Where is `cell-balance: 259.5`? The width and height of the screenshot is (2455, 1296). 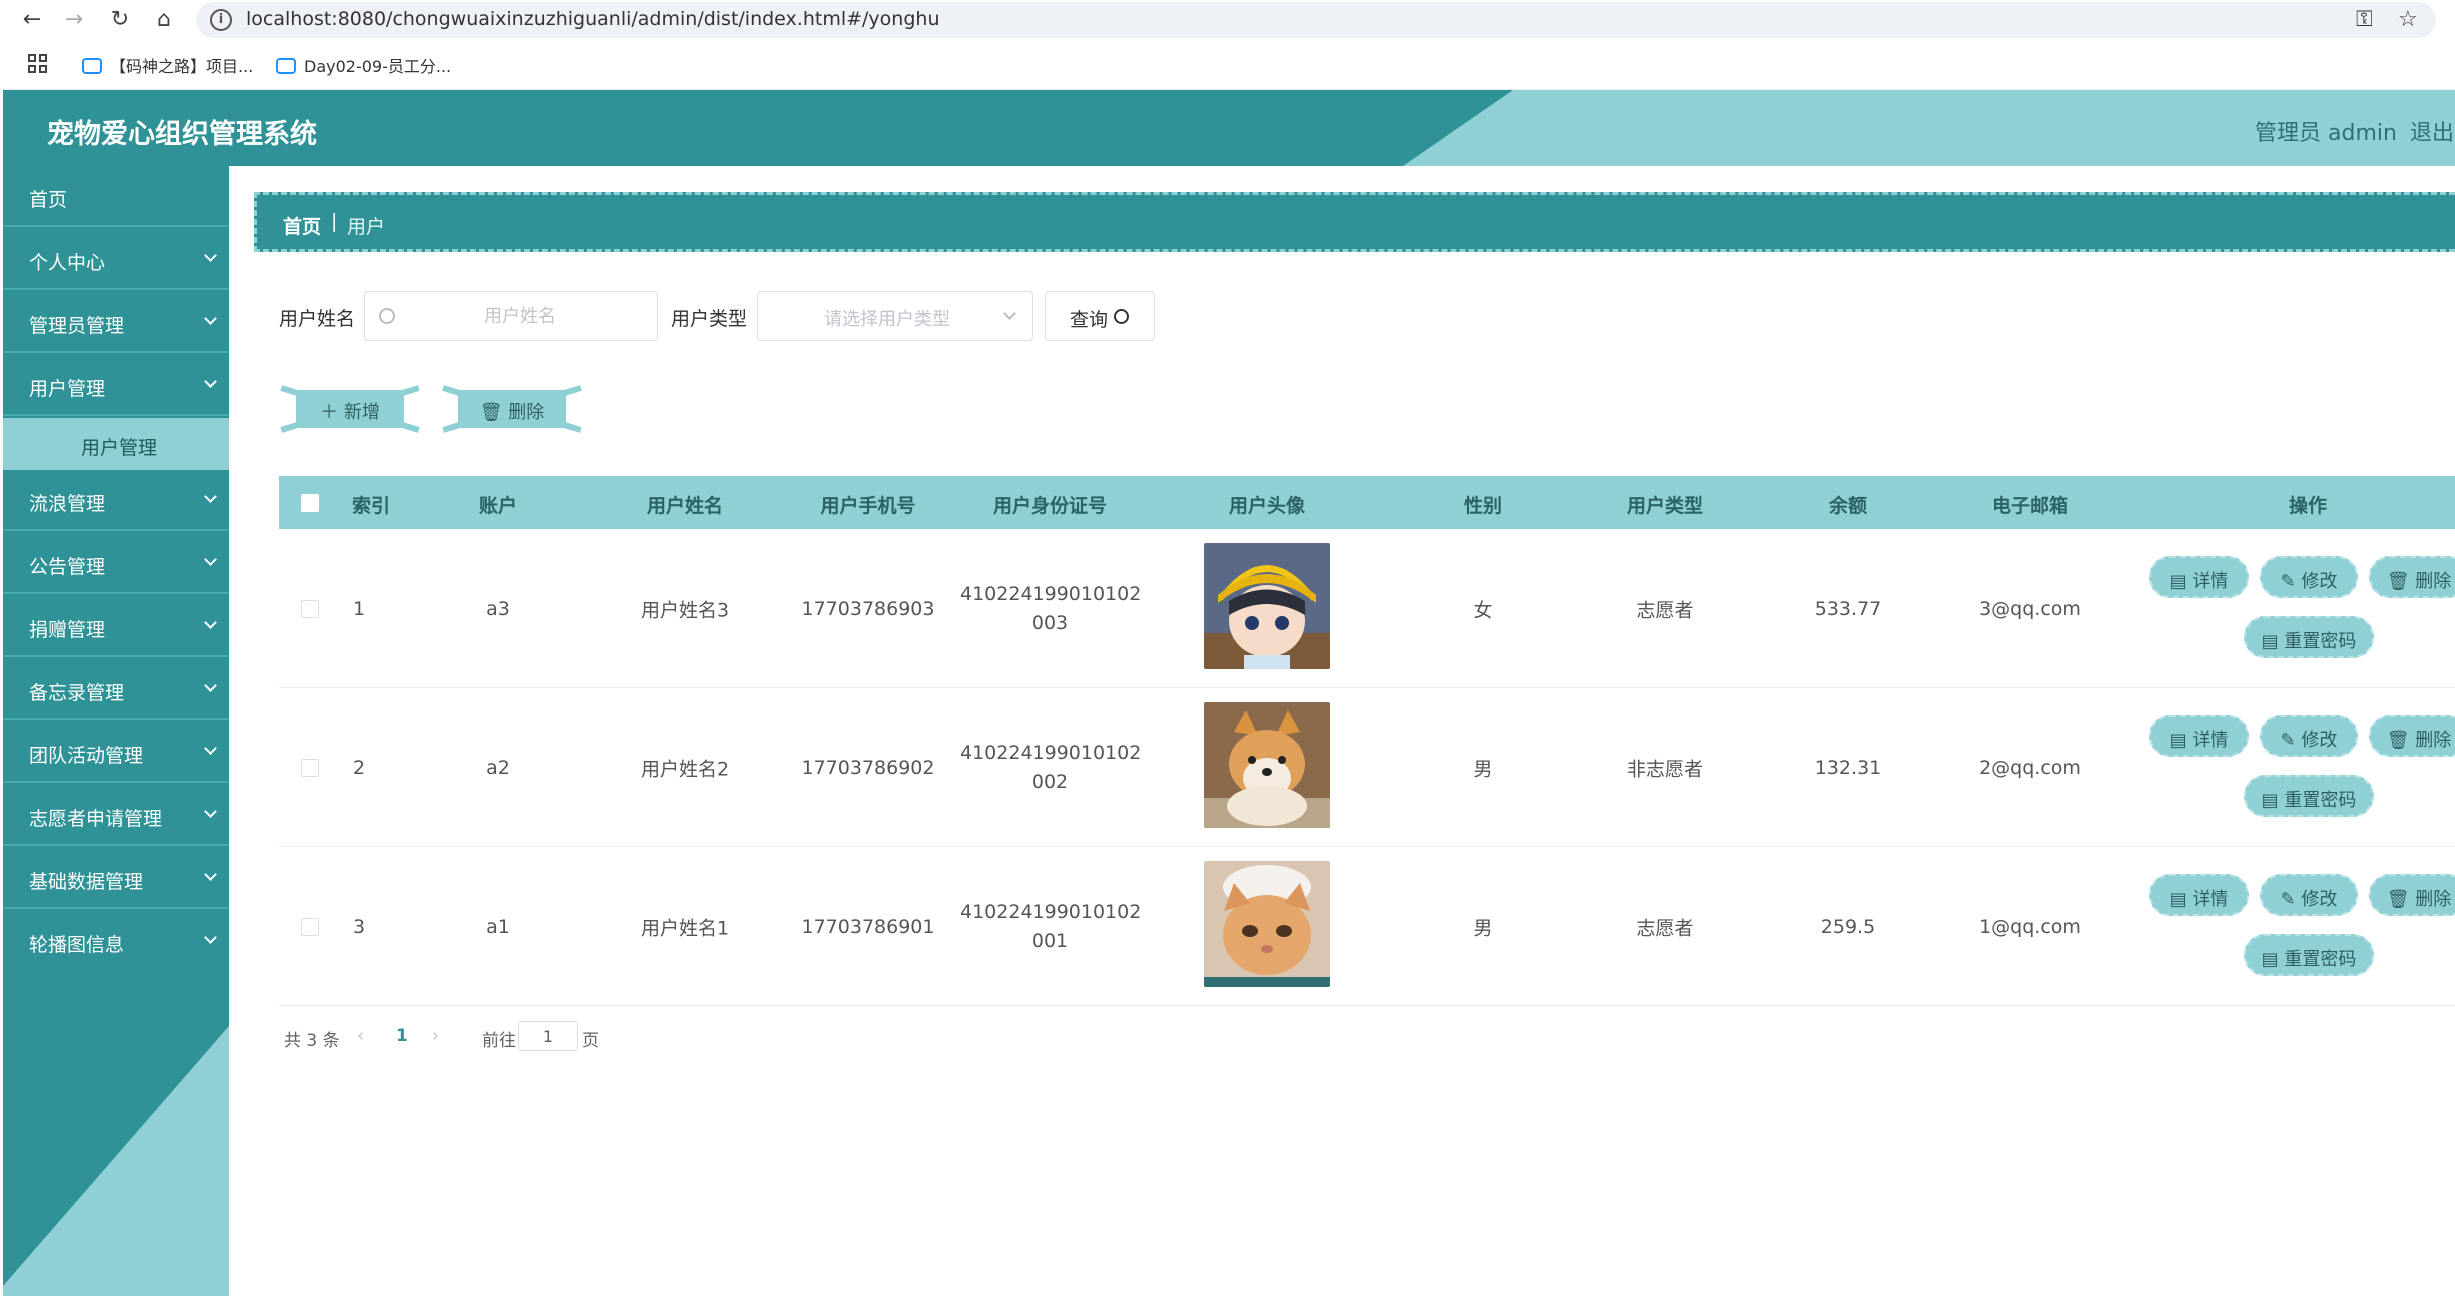 cell-balance: 259.5 is located at coordinates (1848, 927).